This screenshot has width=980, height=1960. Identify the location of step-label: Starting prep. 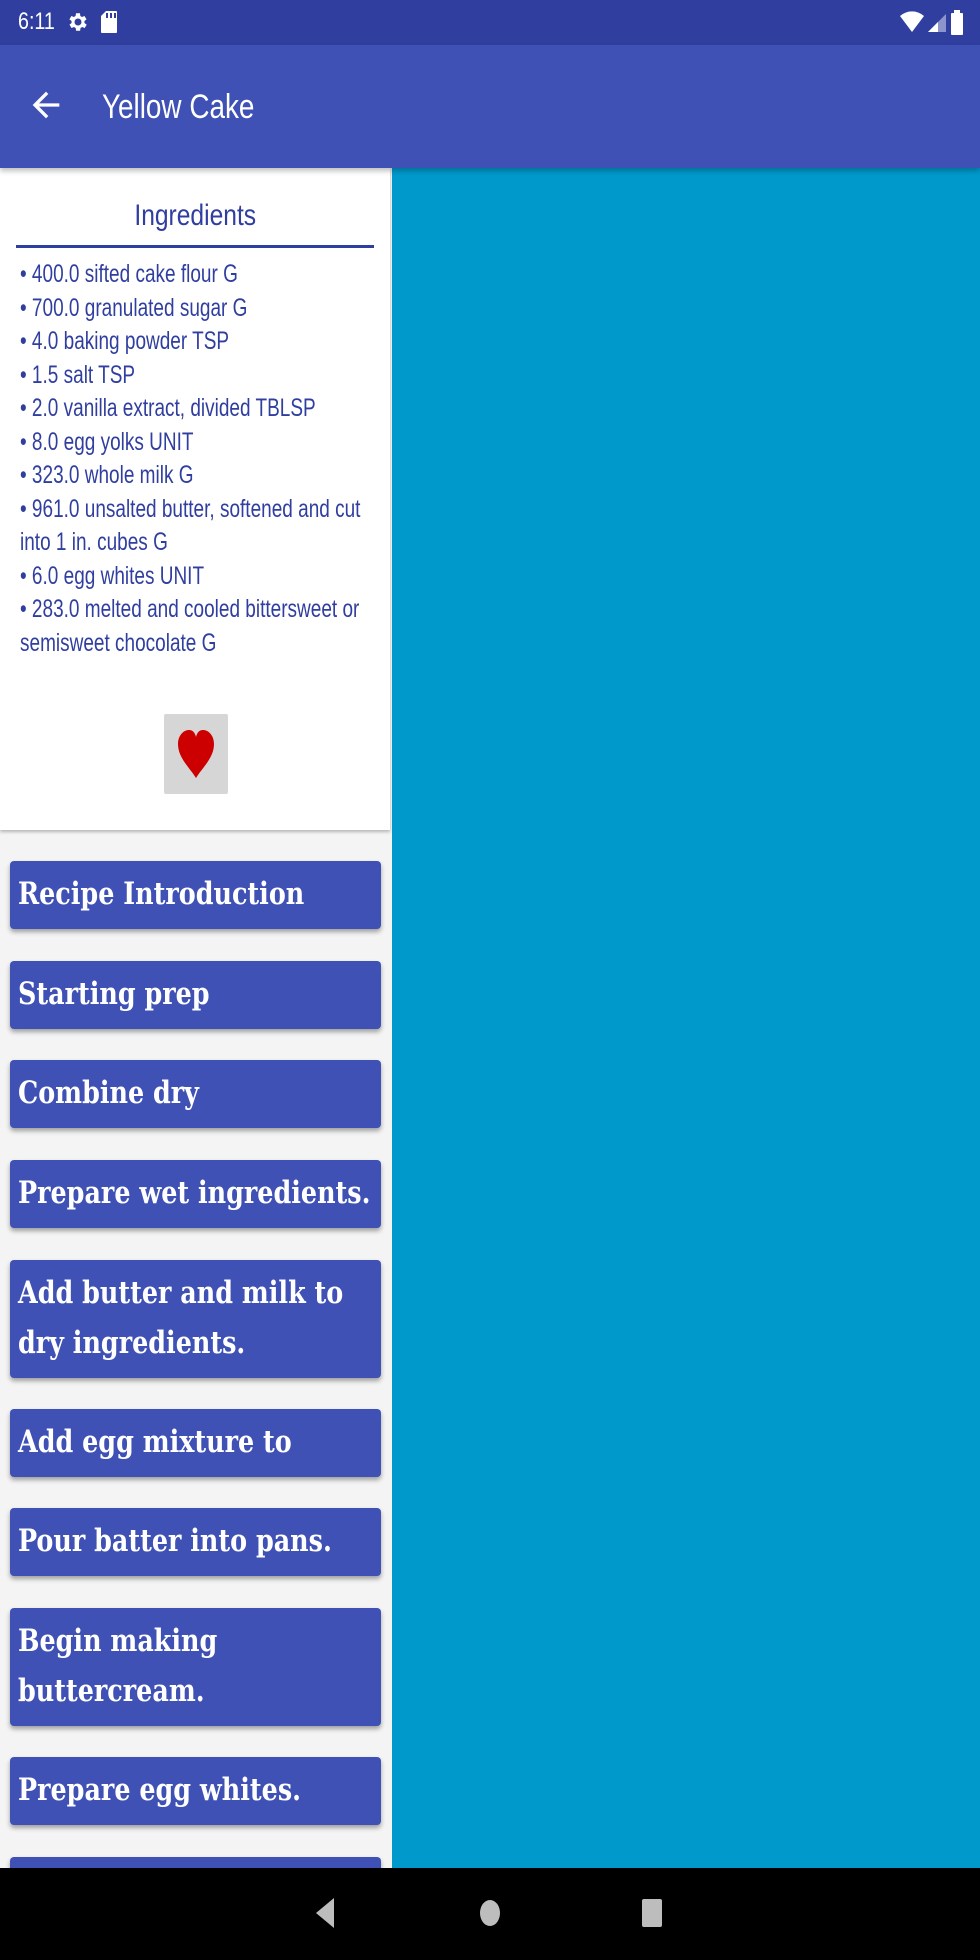
(114, 994).